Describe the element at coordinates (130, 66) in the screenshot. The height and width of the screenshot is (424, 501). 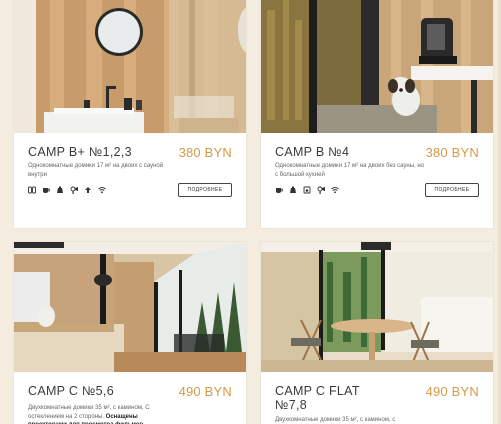
I see `cabin-photo-bathroom` at that location.